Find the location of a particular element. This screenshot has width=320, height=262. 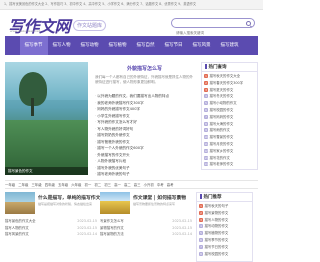

list-item: 7 描写妈妈的作文 is located at coordinates (229, 117).